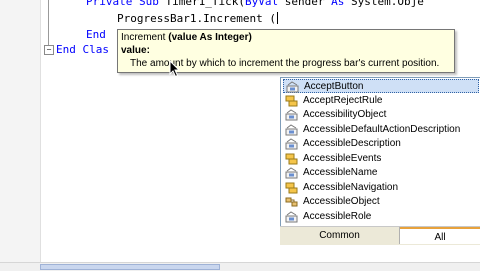 The image size is (480, 271). I want to click on scrollbar-thumb, so click(130, 267).